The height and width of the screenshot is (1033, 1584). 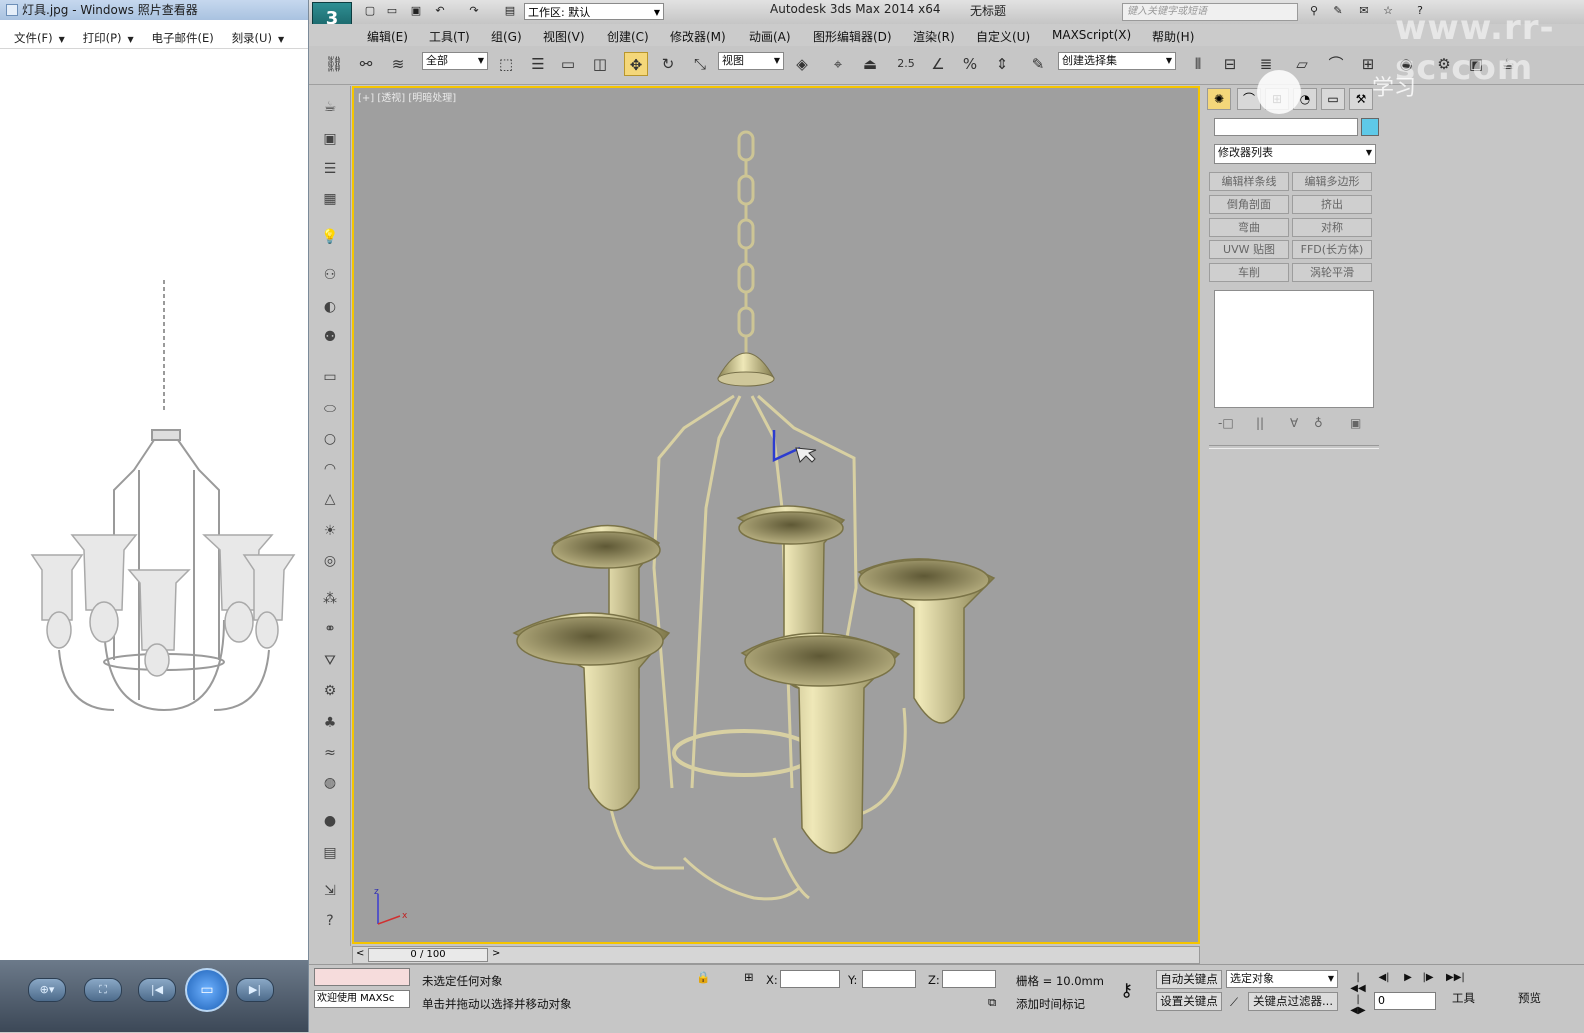 What do you see at coordinates (416, 11) in the screenshot?
I see `save-icon: ▣` at bounding box center [416, 11].